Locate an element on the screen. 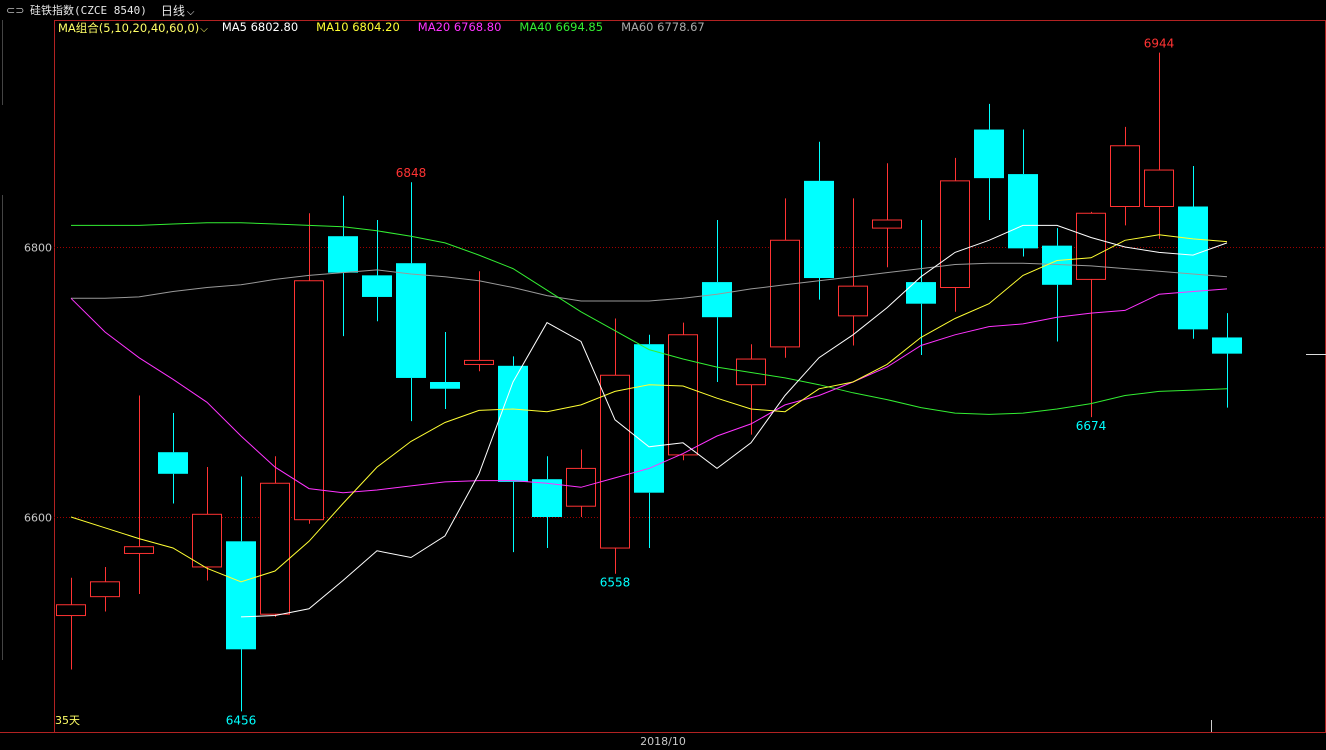  extreme-label-6944: 6944 is located at coordinates (1159, 44).